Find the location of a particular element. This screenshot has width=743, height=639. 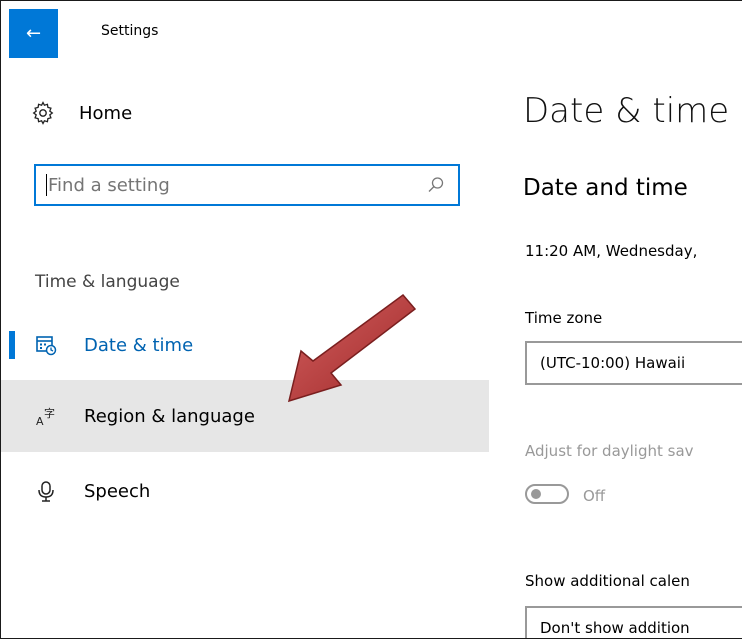

toggle-knob is located at coordinates (536, 494).